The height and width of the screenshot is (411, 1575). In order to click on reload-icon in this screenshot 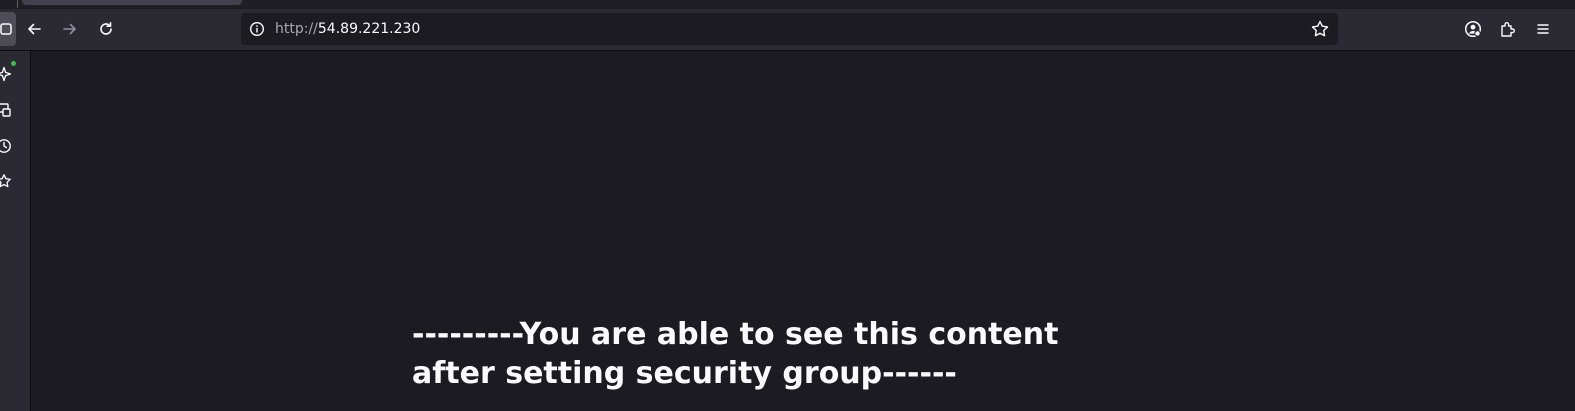, I will do `click(106, 28)`.